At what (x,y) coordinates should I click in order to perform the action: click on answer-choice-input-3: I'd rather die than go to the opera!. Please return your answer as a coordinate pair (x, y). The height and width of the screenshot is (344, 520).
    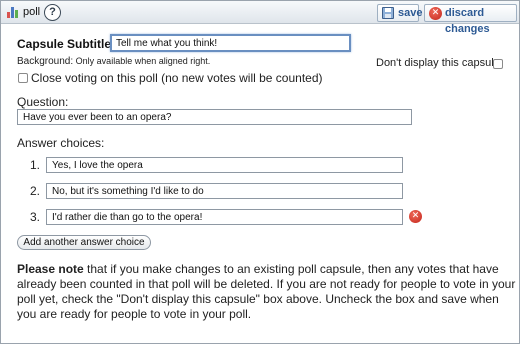
    Looking at the image, I should click on (224, 217).